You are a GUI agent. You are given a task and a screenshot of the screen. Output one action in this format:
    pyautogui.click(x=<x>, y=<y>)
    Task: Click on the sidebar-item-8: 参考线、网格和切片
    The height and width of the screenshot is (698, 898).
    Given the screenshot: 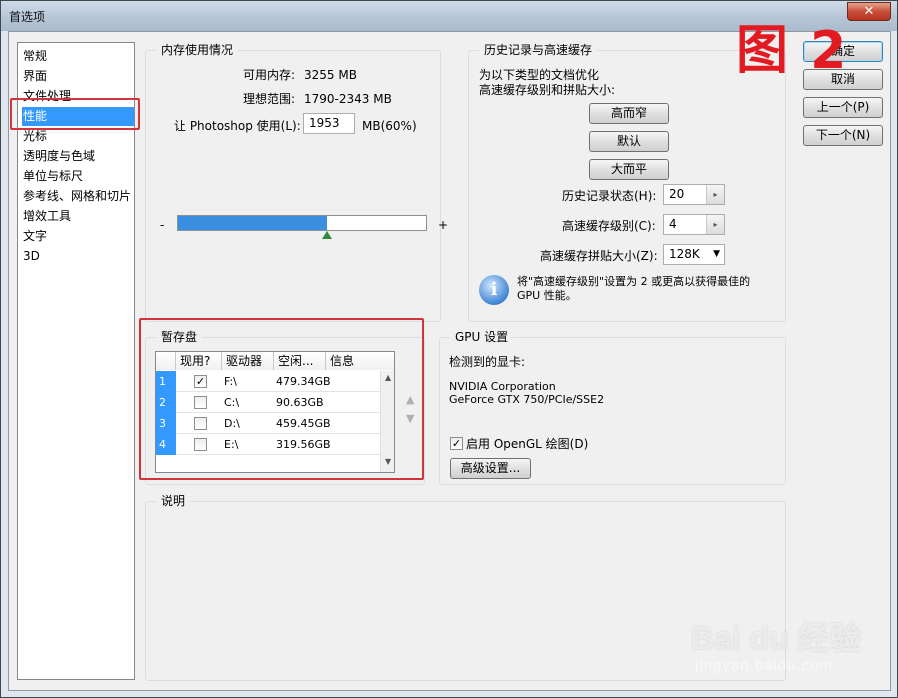 What is the action you would take?
    pyautogui.click(x=78, y=196)
    